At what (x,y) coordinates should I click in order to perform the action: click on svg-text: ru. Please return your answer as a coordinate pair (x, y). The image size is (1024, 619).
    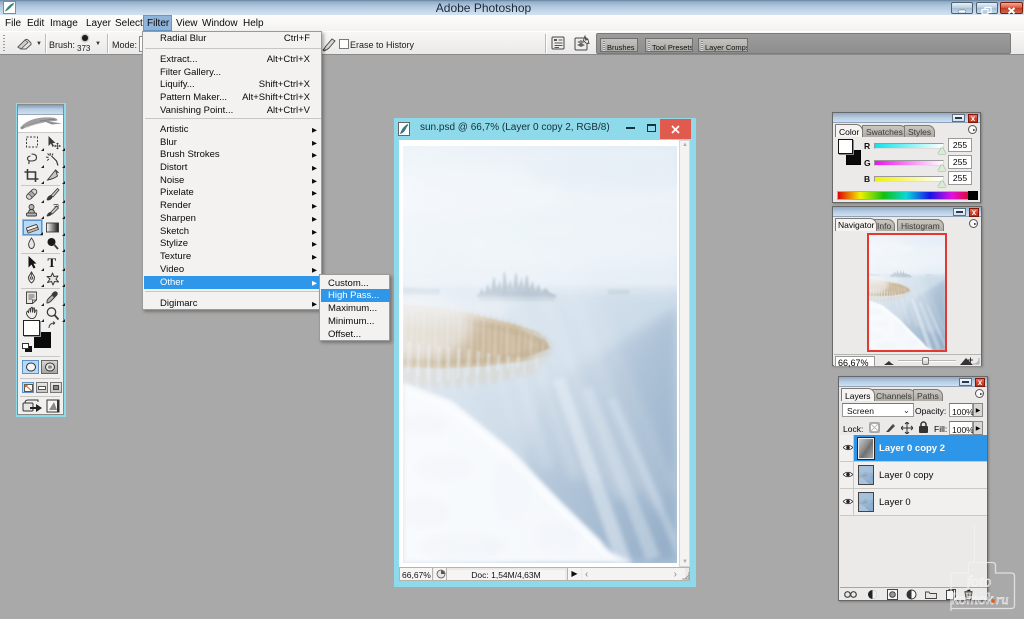
    Looking at the image, I should click on (1002, 600).